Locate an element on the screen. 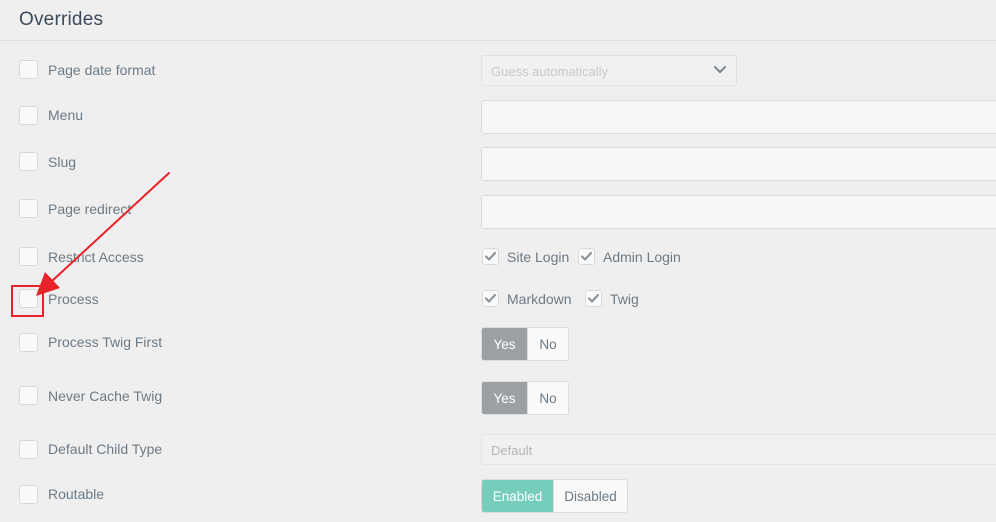 The width and height of the screenshot is (996, 522). chevron-down-icon is located at coordinates (720, 69).